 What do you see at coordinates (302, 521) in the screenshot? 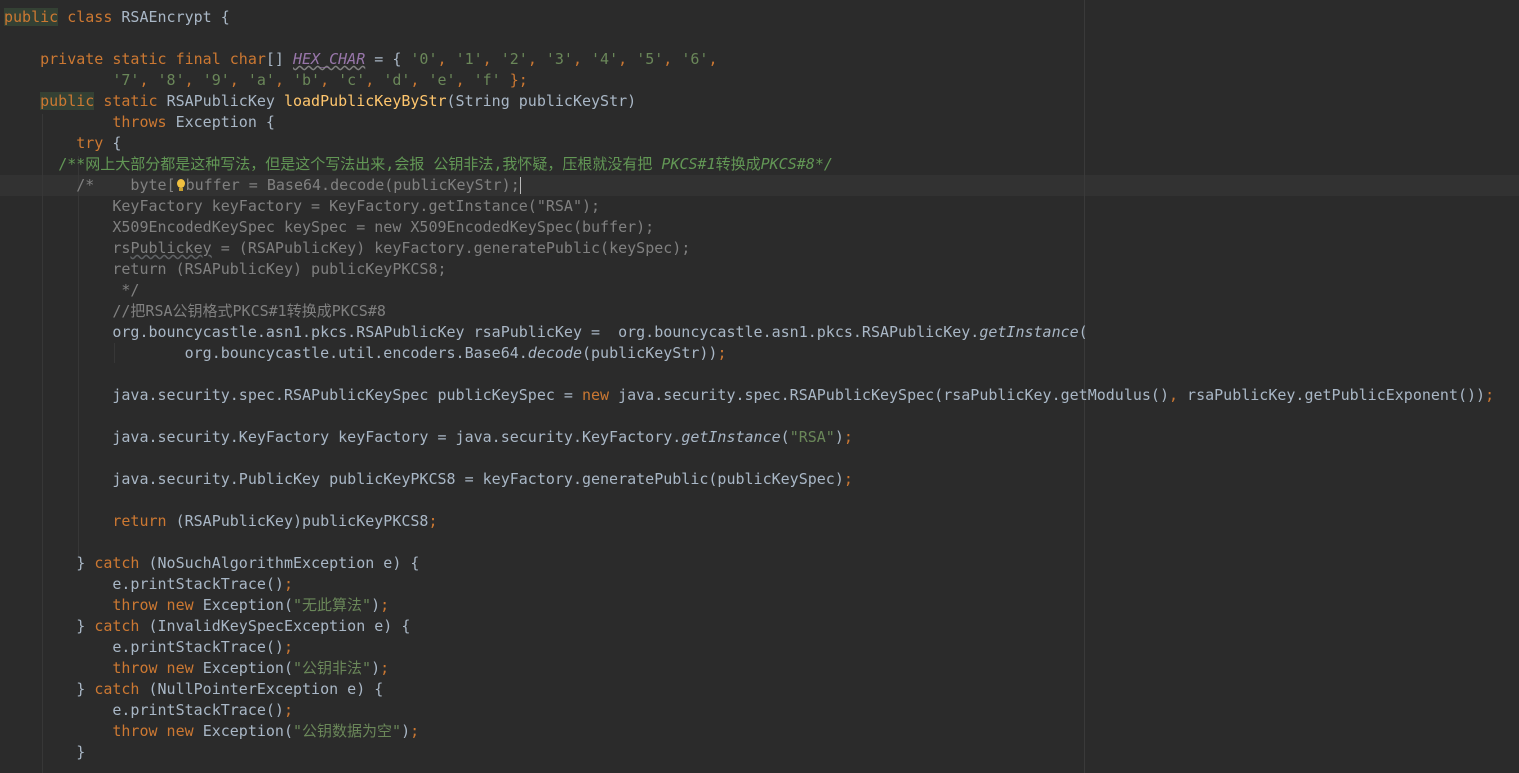
I see `token: (RSAPublicKey)publicKeyPKCS8` at bounding box center [302, 521].